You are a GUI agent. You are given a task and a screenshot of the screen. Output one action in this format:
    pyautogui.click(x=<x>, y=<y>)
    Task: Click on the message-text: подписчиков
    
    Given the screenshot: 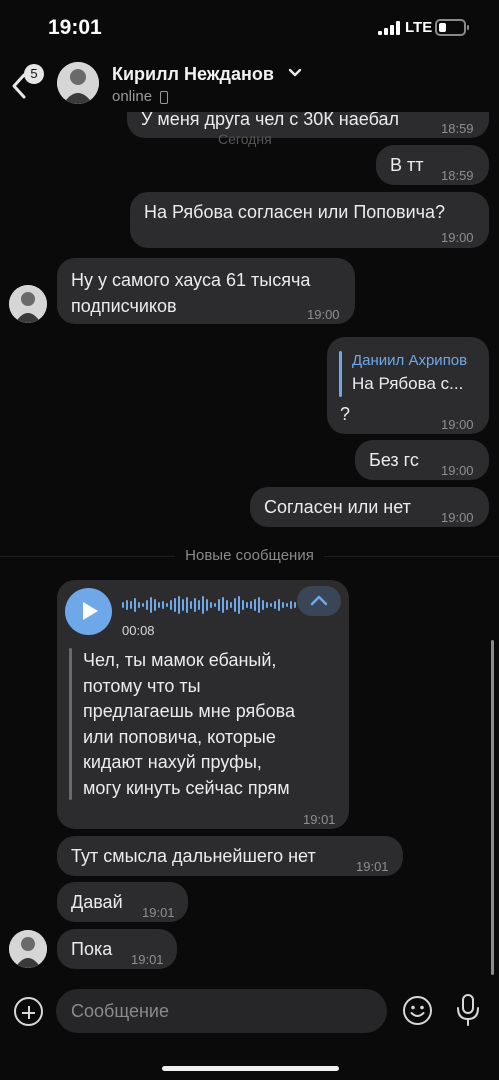 What is the action you would take?
    pyautogui.click(x=124, y=306)
    